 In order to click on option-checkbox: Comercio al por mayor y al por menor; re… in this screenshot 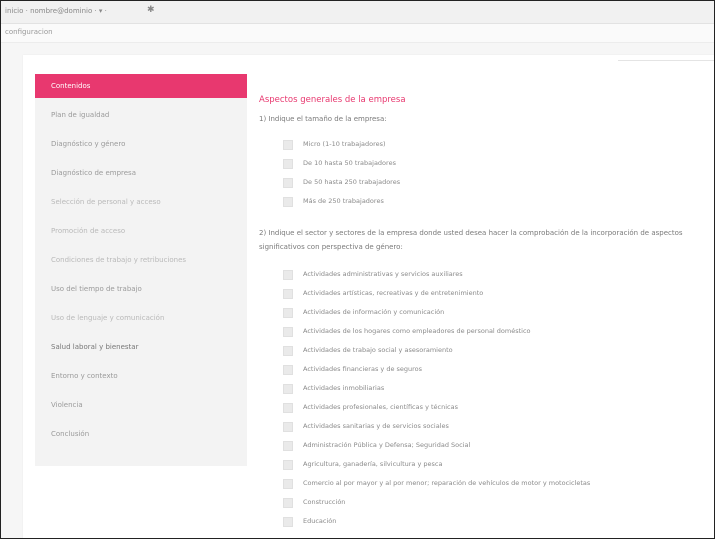, I will do `click(493, 485)`.